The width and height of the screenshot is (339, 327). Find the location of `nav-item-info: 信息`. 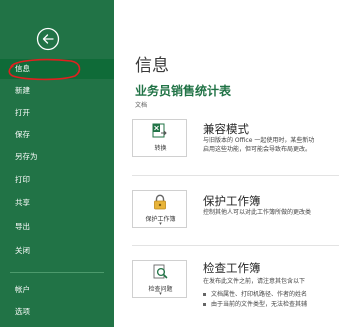

nav-item-info: 信息 is located at coordinates (57, 69).